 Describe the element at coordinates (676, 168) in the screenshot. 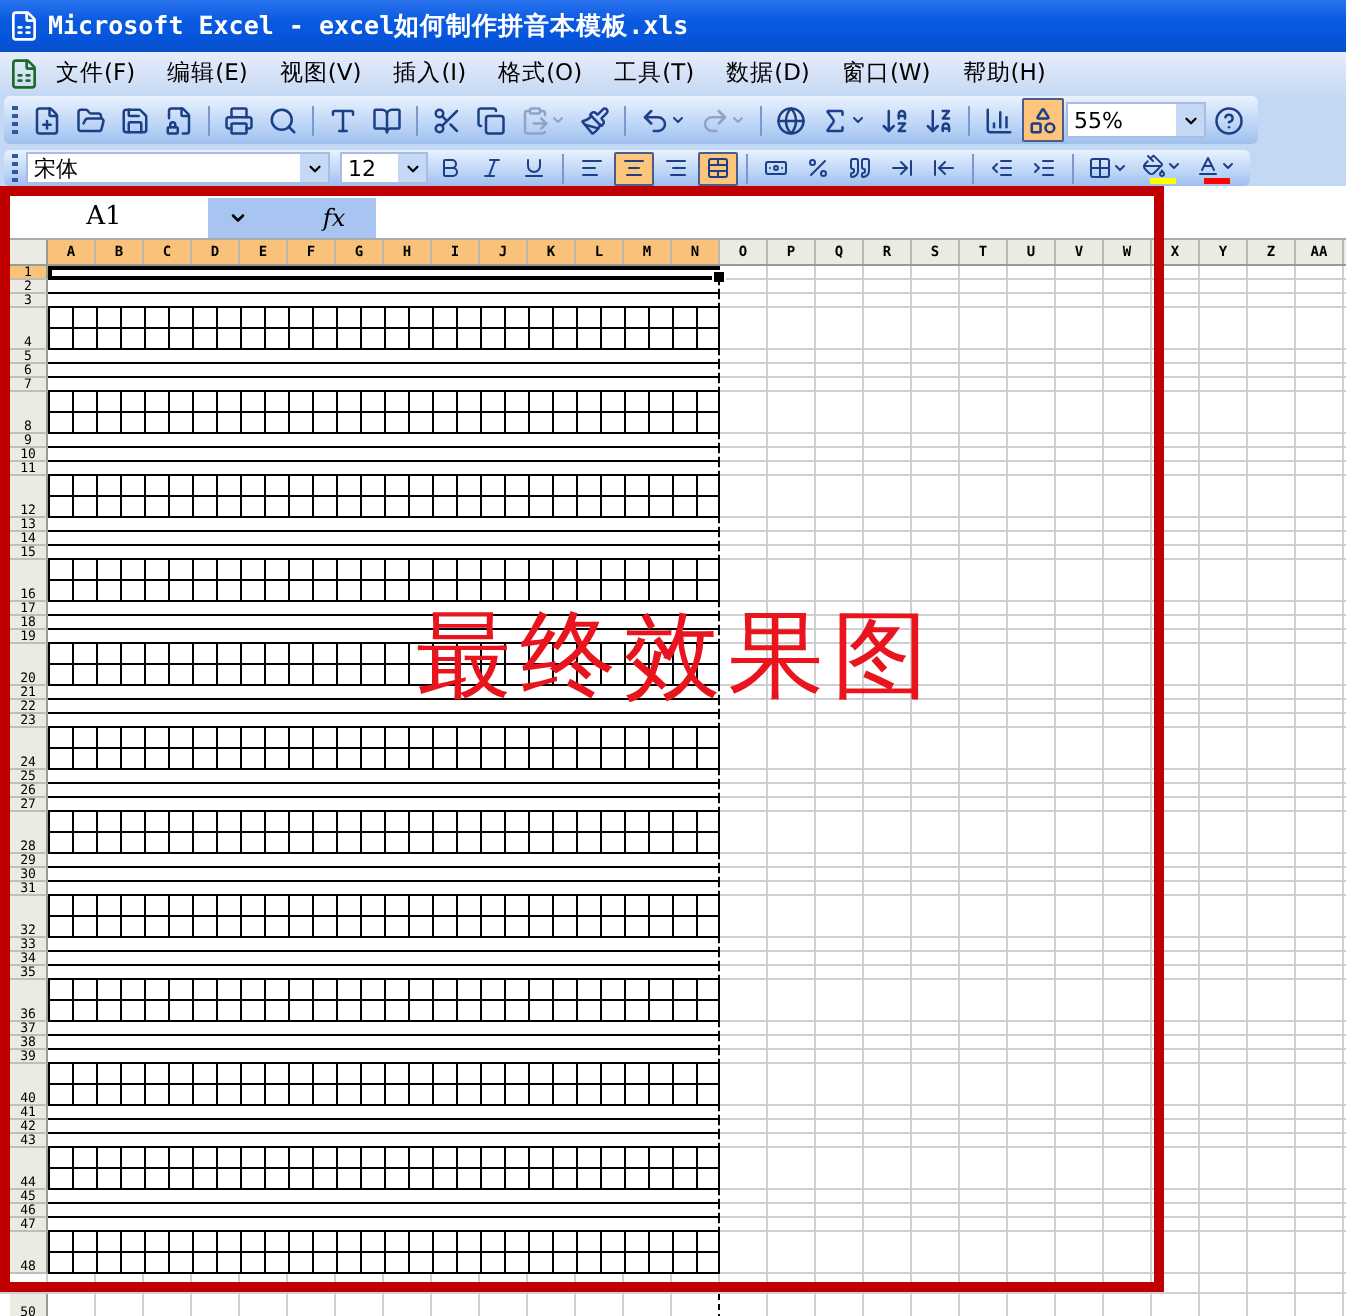

I see `align-right-icon` at that location.